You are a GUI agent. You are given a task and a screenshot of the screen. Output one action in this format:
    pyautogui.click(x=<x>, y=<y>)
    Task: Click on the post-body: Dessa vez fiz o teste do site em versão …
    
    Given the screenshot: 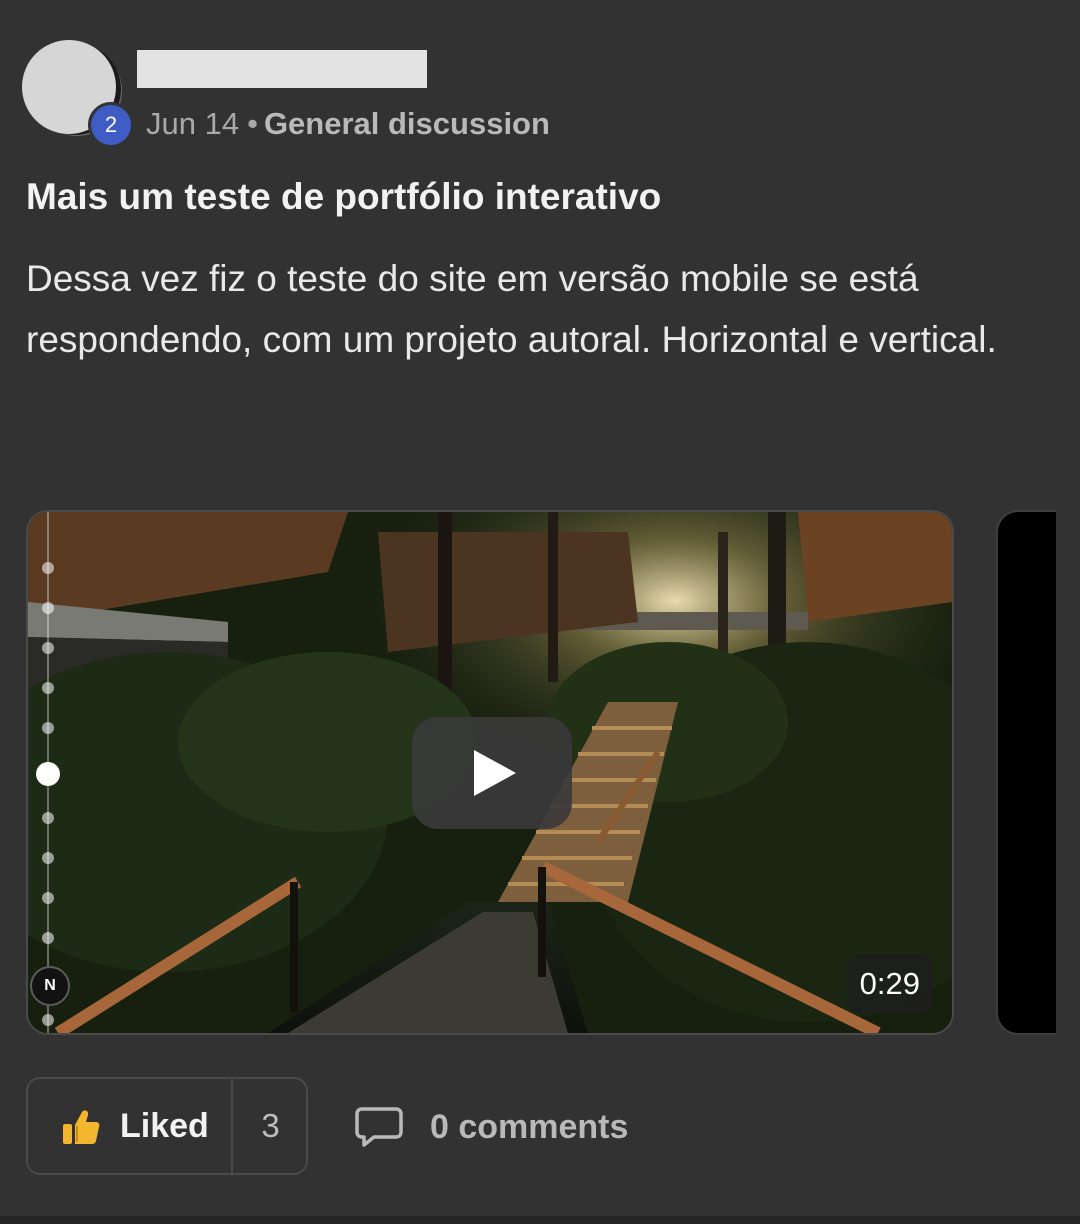 What is the action you would take?
    pyautogui.click(x=511, y=309)
    